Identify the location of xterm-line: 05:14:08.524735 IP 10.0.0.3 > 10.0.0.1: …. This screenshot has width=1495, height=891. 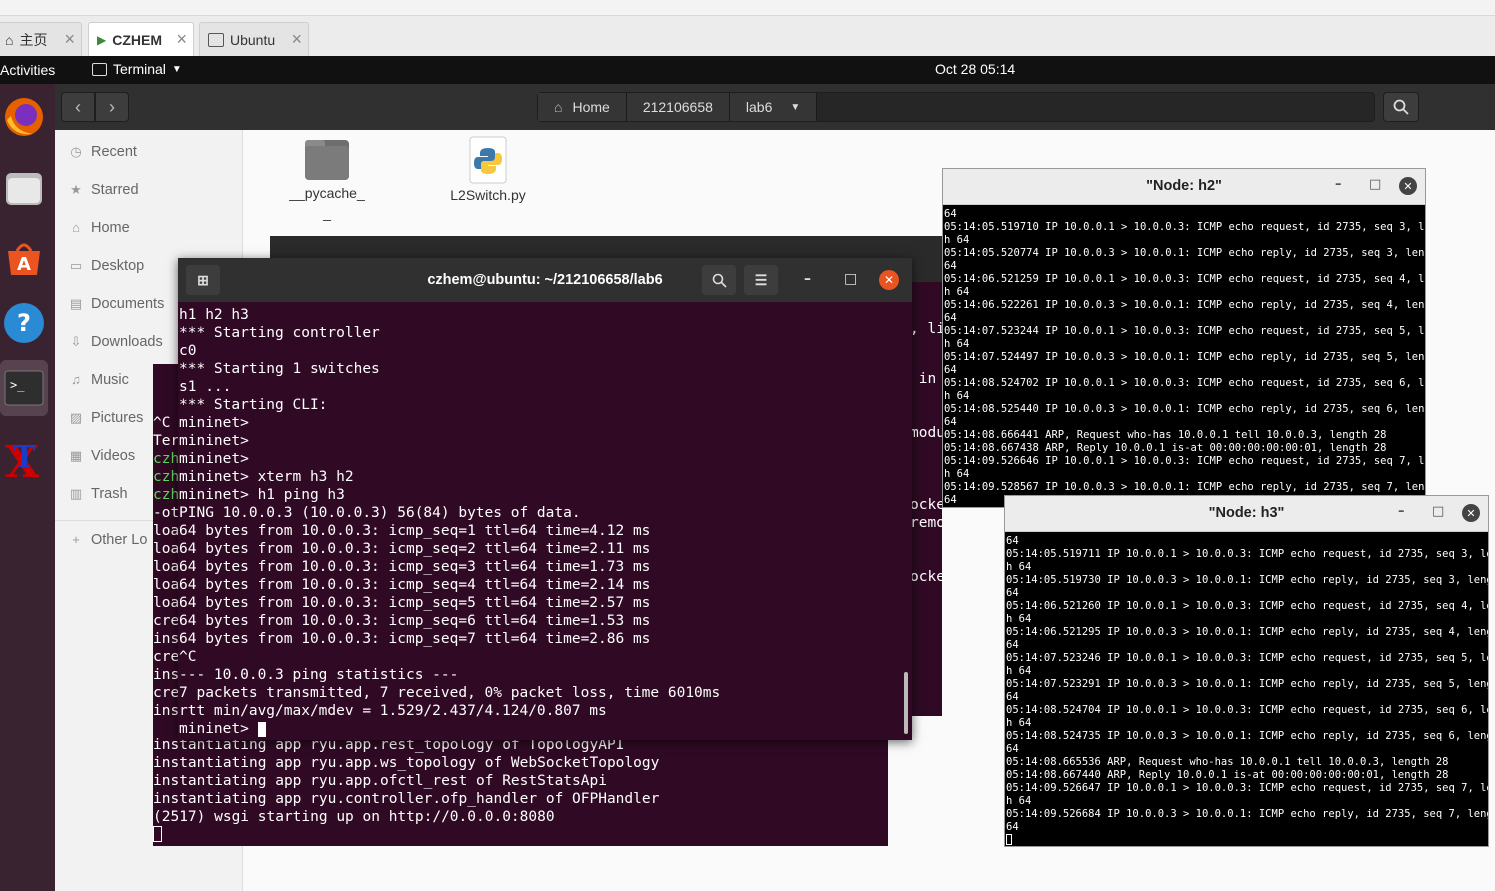
(1247, 736).